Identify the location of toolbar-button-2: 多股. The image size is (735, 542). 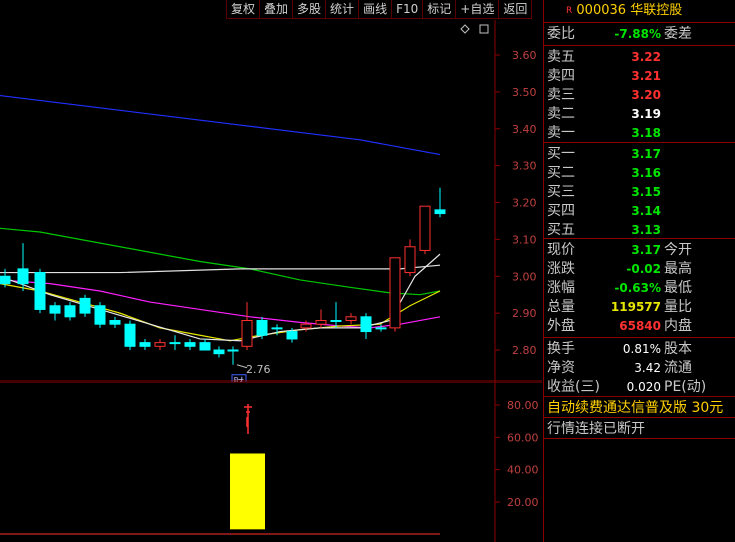
(309, 9).